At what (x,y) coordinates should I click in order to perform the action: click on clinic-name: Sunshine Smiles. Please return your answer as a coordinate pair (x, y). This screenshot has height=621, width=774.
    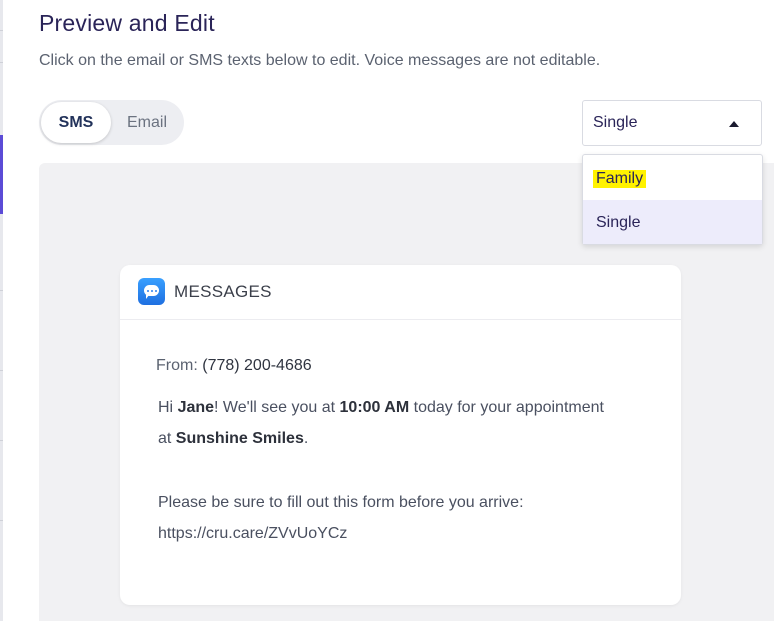
    Looking at the image, I should click on (239, 438).